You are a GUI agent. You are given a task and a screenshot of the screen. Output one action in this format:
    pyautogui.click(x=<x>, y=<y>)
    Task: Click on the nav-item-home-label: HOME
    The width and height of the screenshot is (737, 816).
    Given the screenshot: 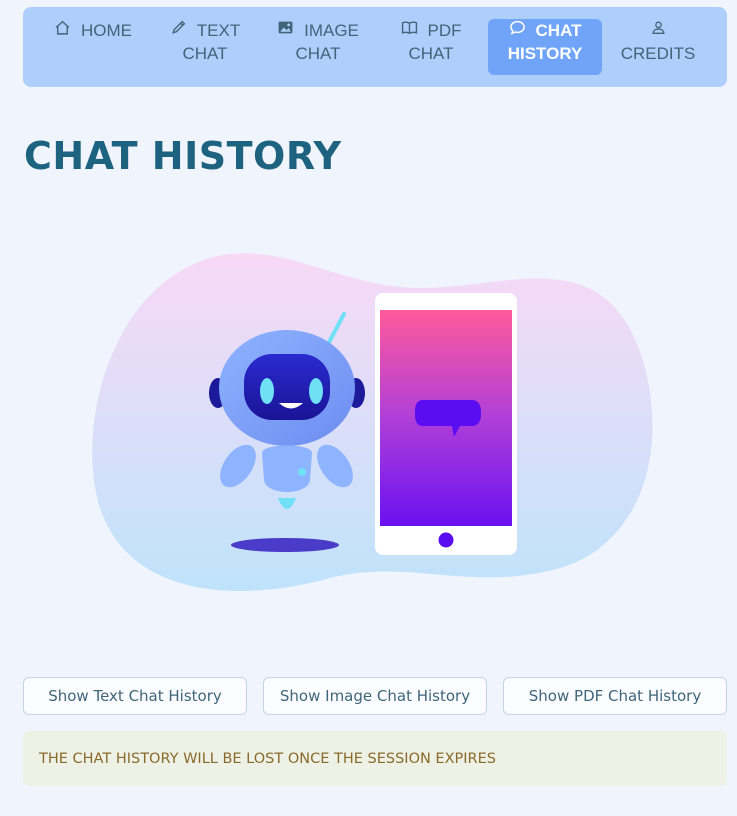 What is the action you would take?
    pyautogui.click(x=106, y=30)
    